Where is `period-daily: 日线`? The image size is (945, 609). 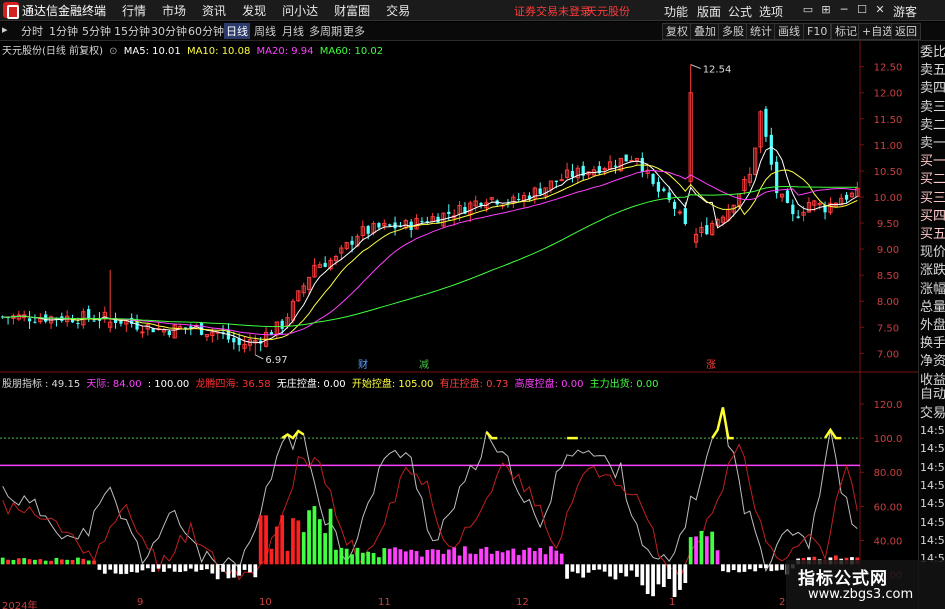
period-daily: 日线 is located at coordinates (237, 31).